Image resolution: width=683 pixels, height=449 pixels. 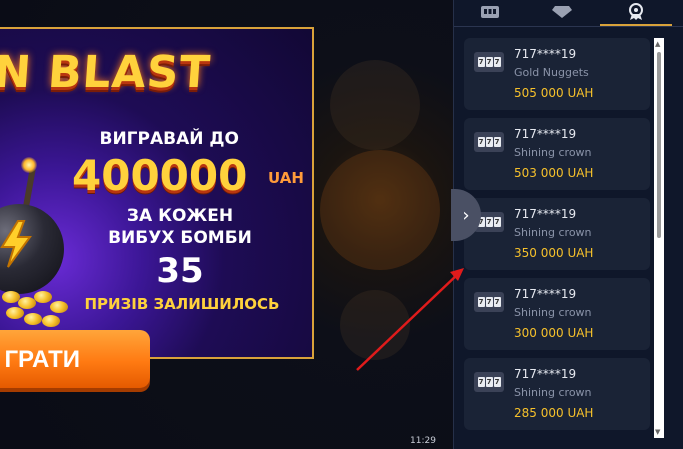 I want to click on scroll-up-icon: ▲, so click(x=657, y=44).